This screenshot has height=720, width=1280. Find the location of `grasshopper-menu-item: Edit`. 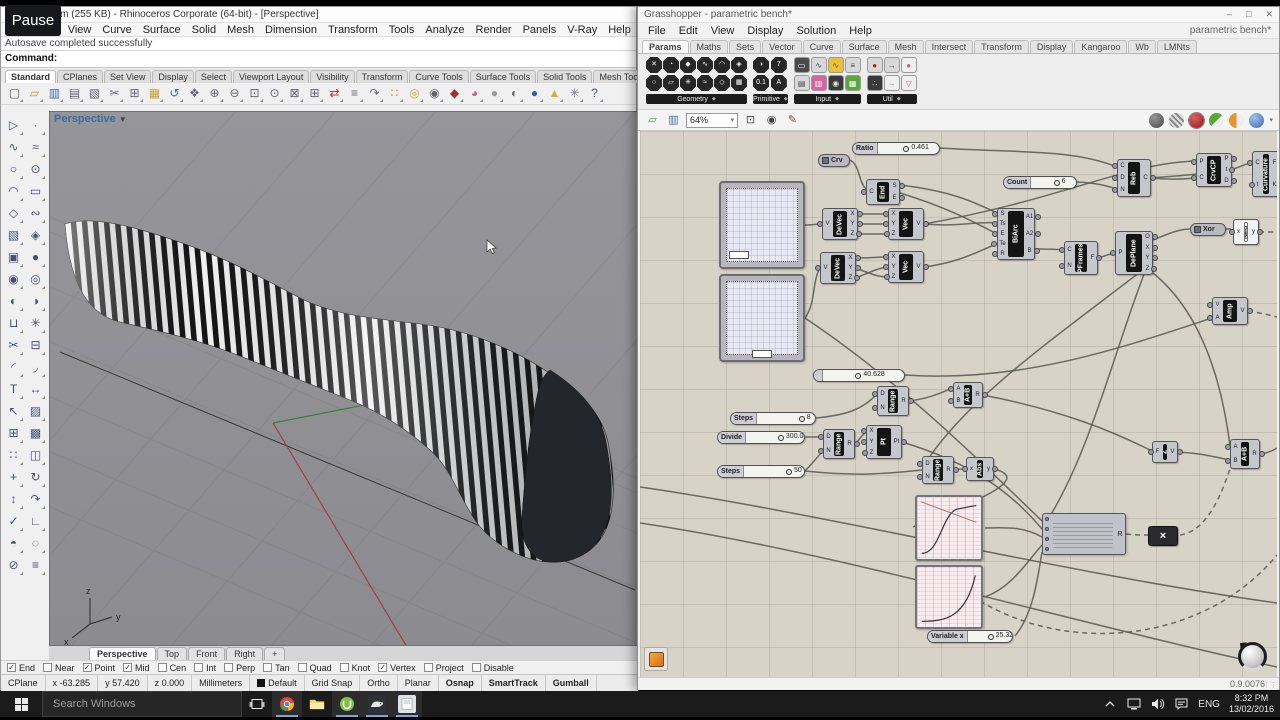

grasshopper-menu-item: Edit is located at coordinates (688, 31).